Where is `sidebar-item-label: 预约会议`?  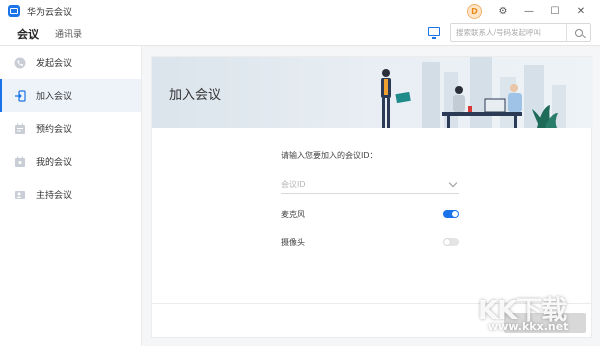 sidebar-item-label: 预约会议 is located at coordinates (54, 130).